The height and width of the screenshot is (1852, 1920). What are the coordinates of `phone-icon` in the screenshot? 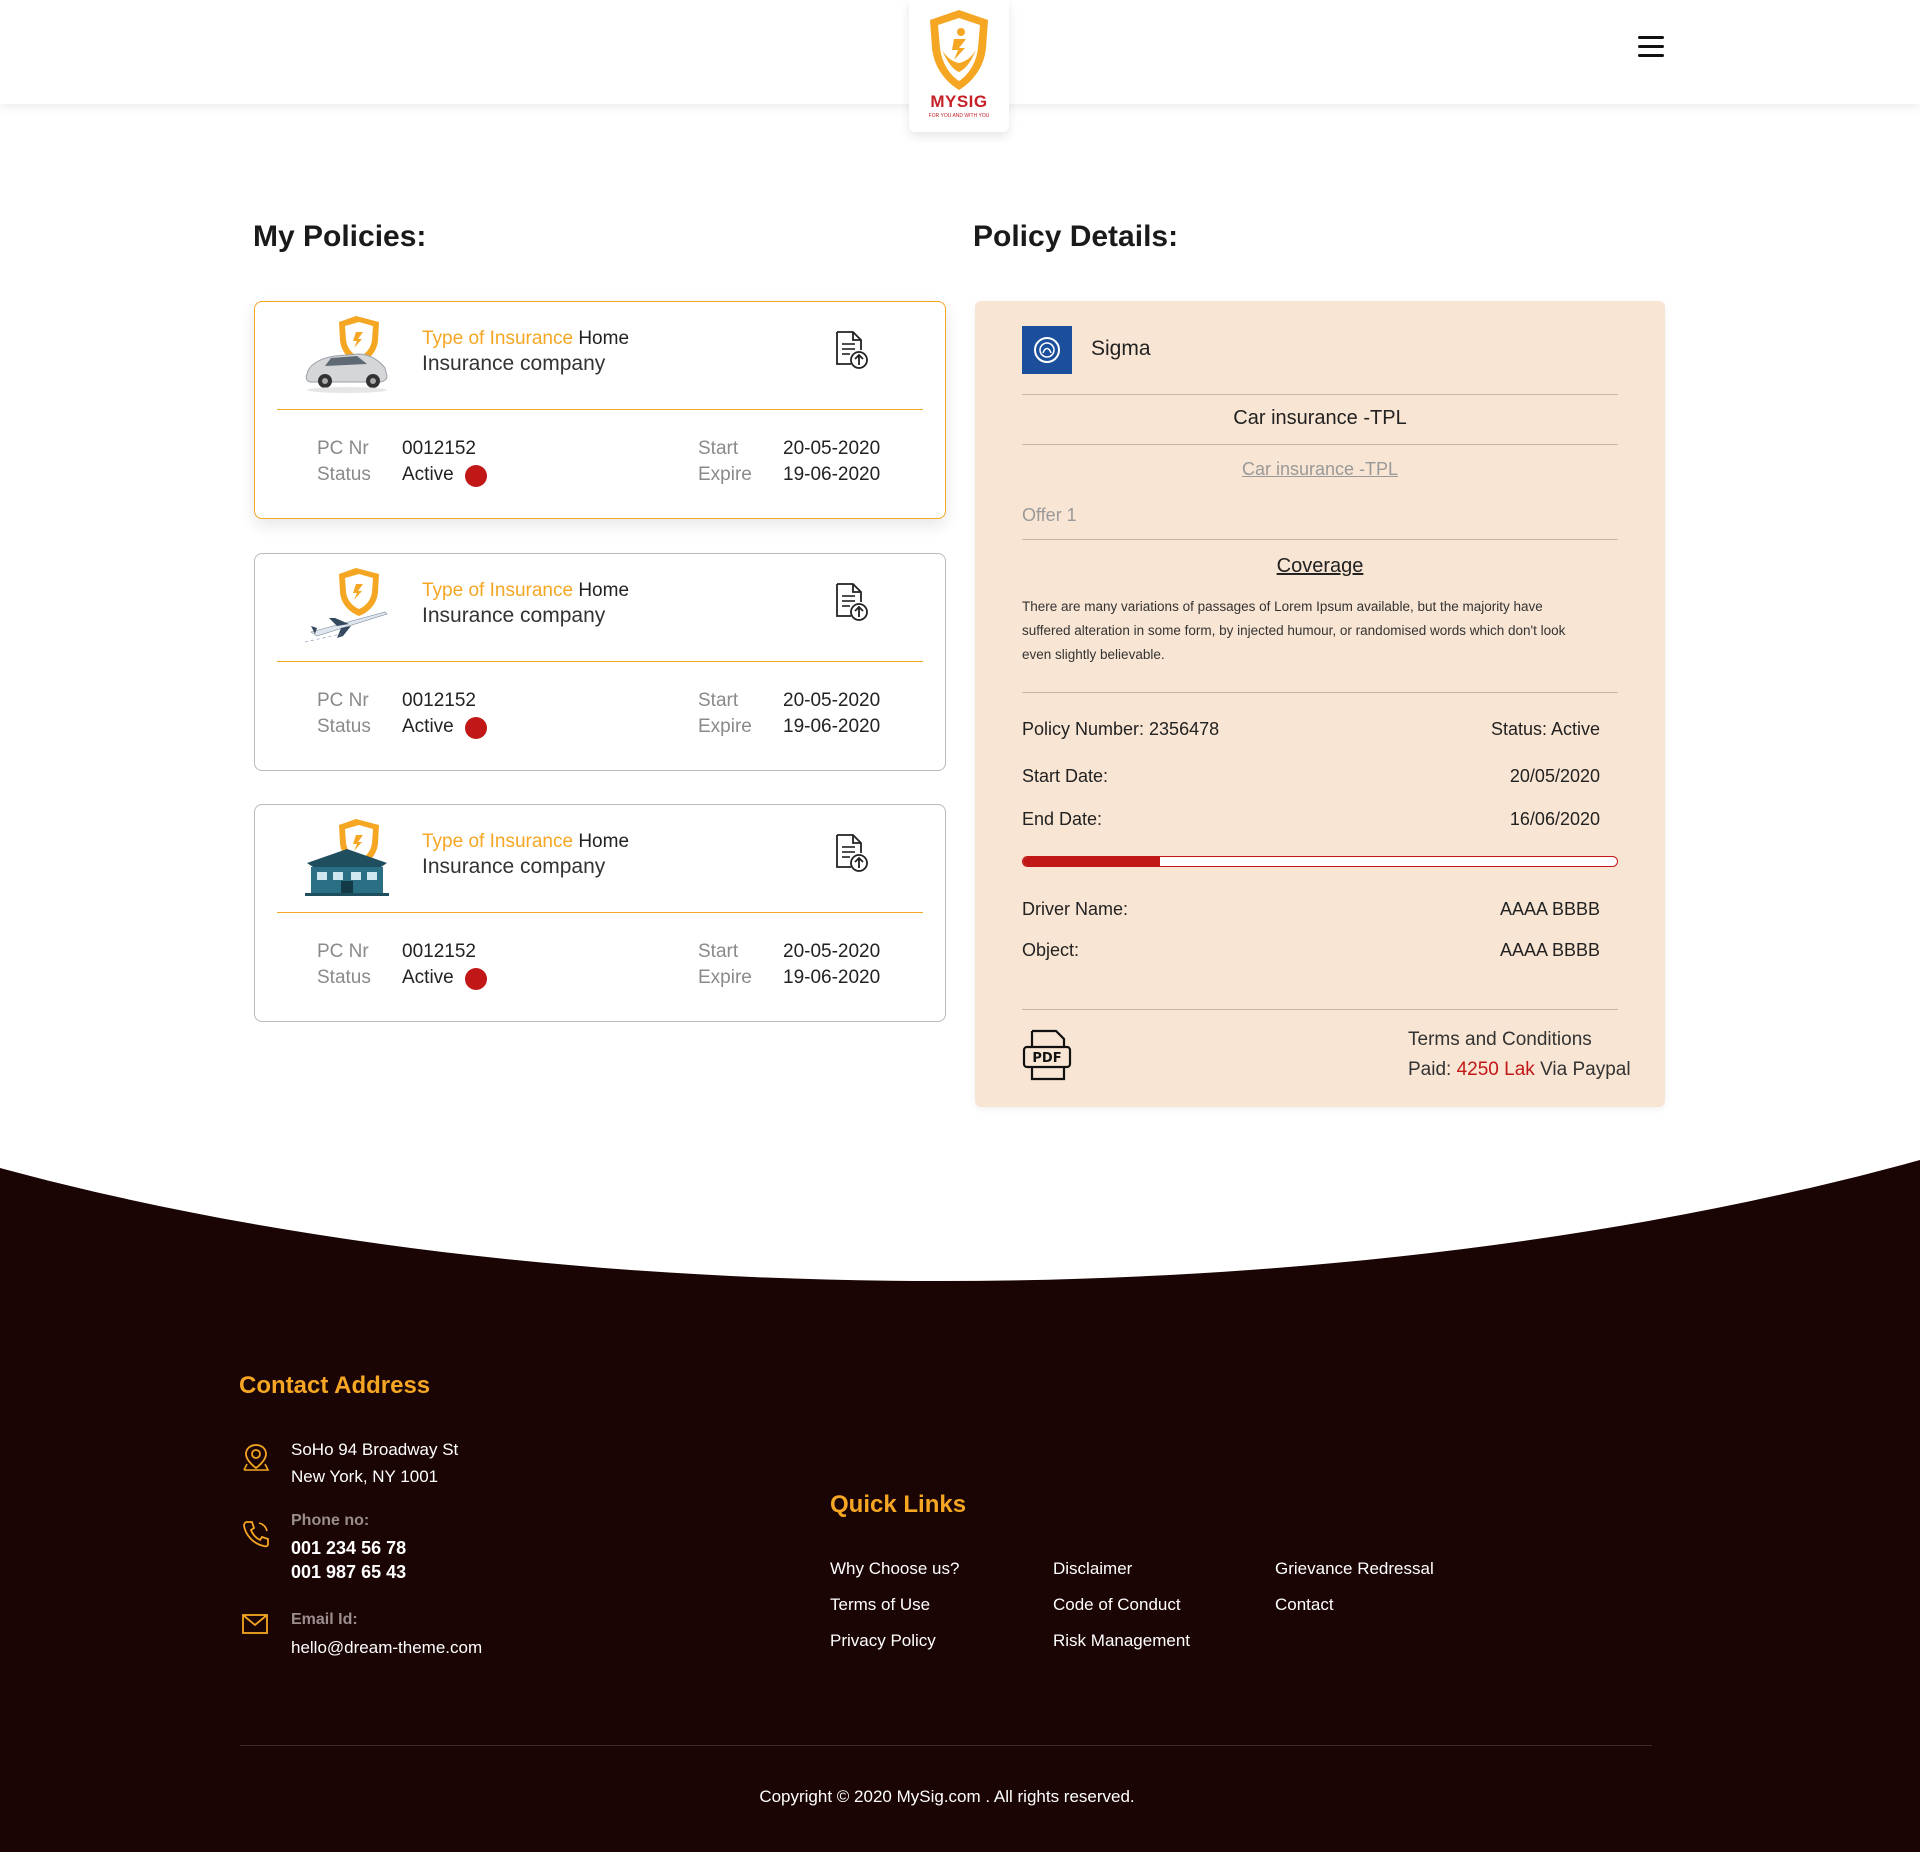 It's located at (256, 1534).